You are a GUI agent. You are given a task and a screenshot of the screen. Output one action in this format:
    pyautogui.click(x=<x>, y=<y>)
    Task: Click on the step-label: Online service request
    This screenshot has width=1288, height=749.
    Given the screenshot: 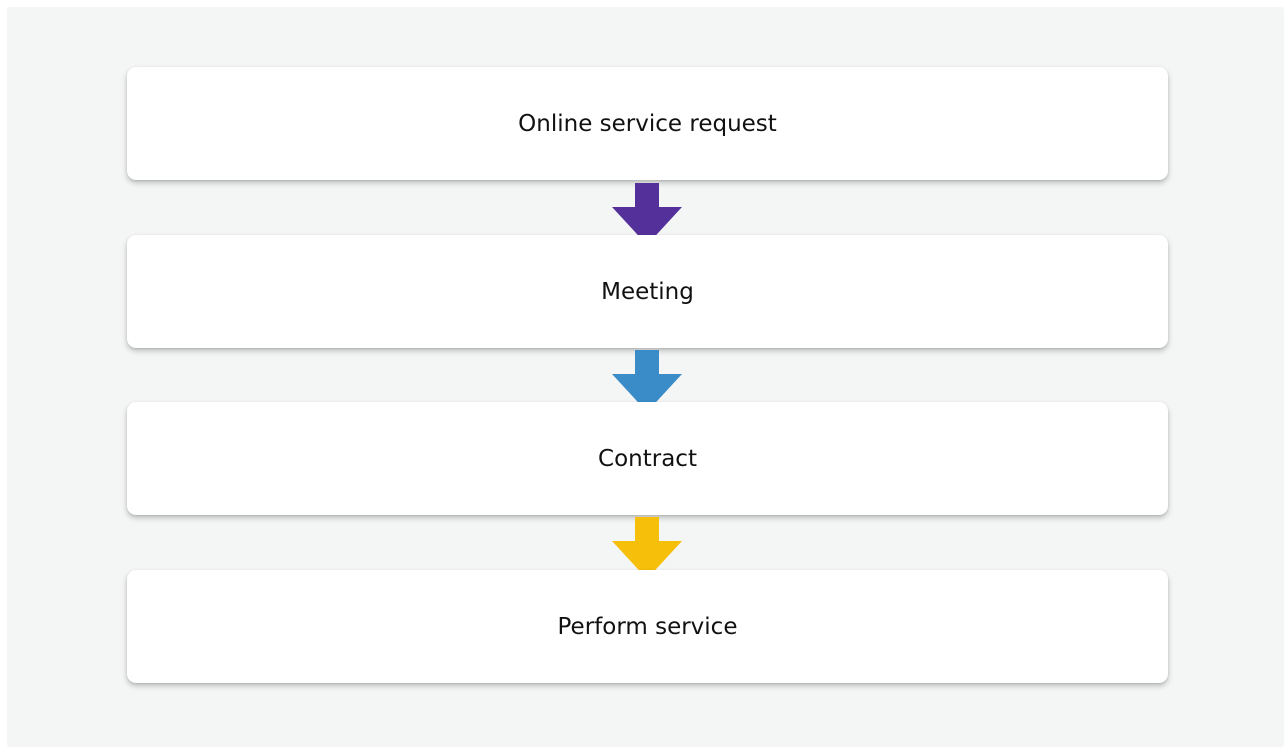 What is the action you would take?
    pyautogui.click(x=647, y=123)
    